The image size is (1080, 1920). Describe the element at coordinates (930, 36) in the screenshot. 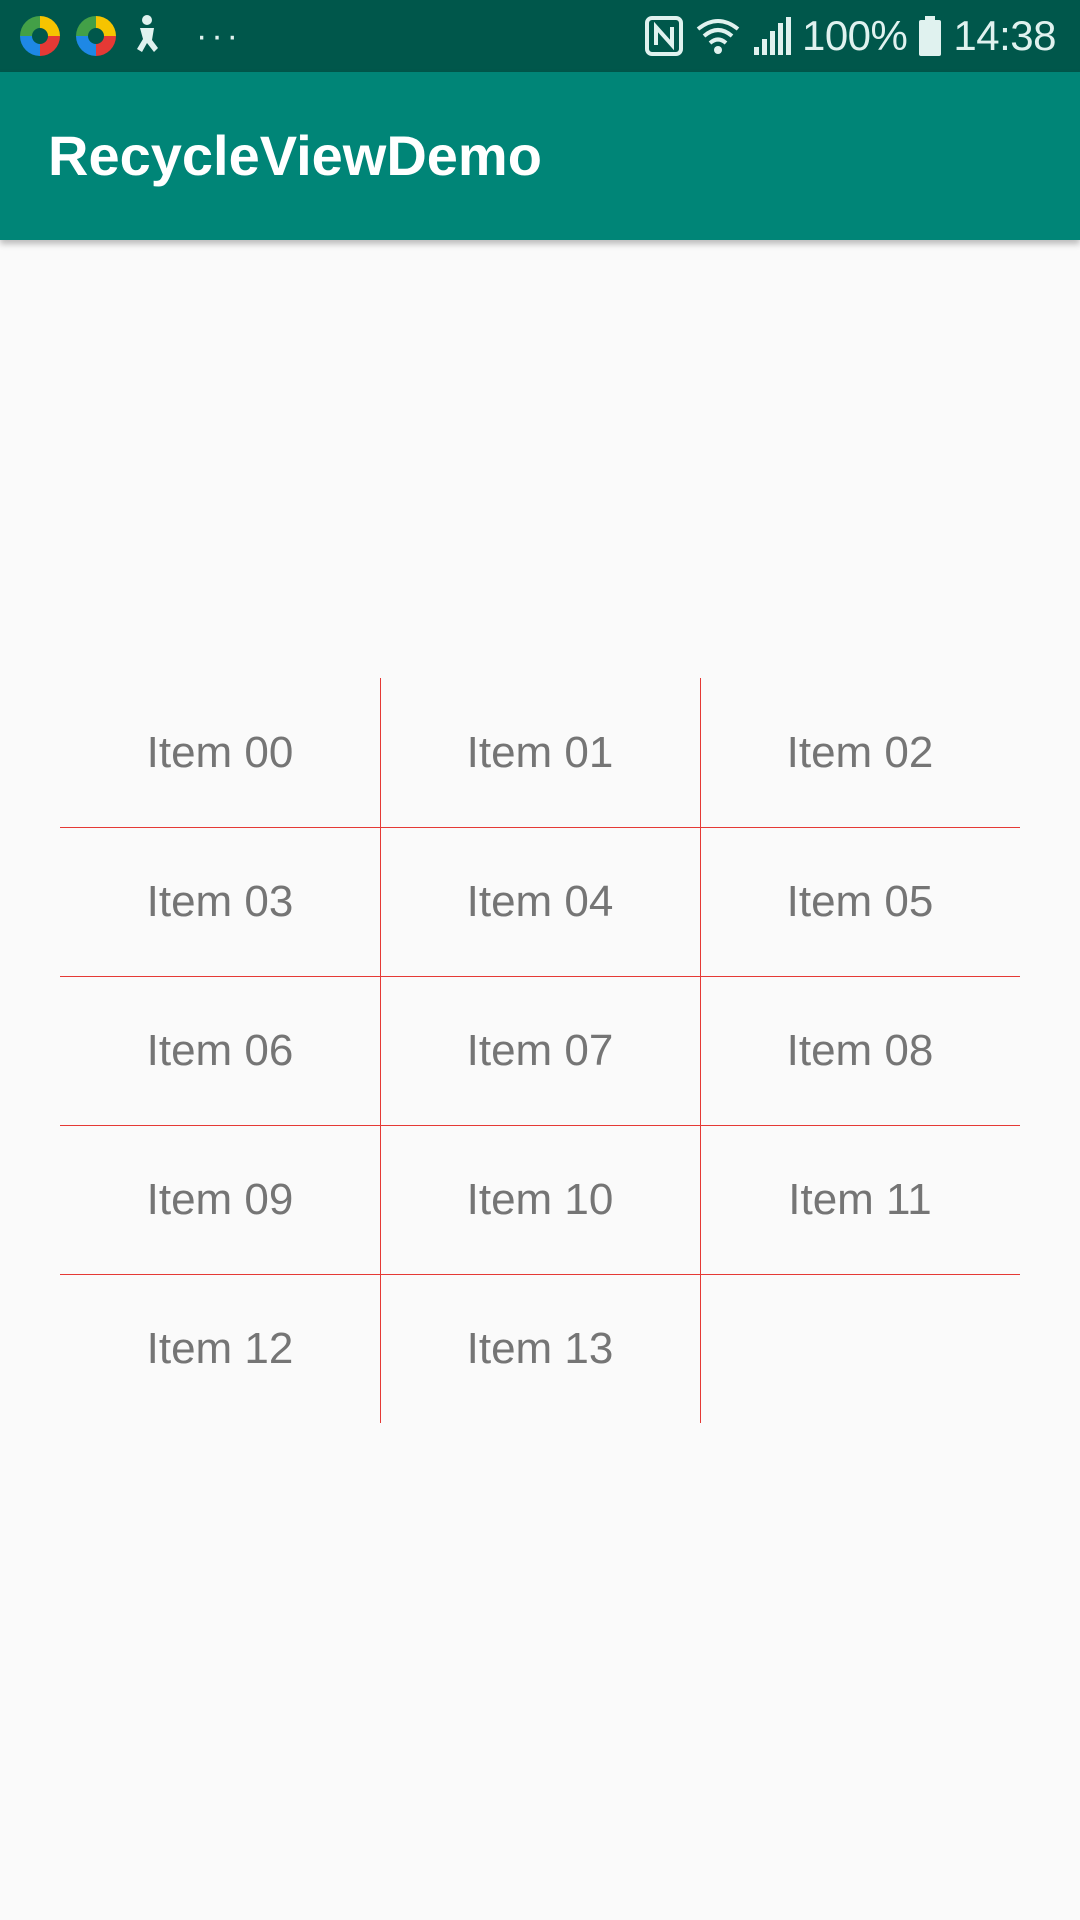

I see `battery-icon` at that location.